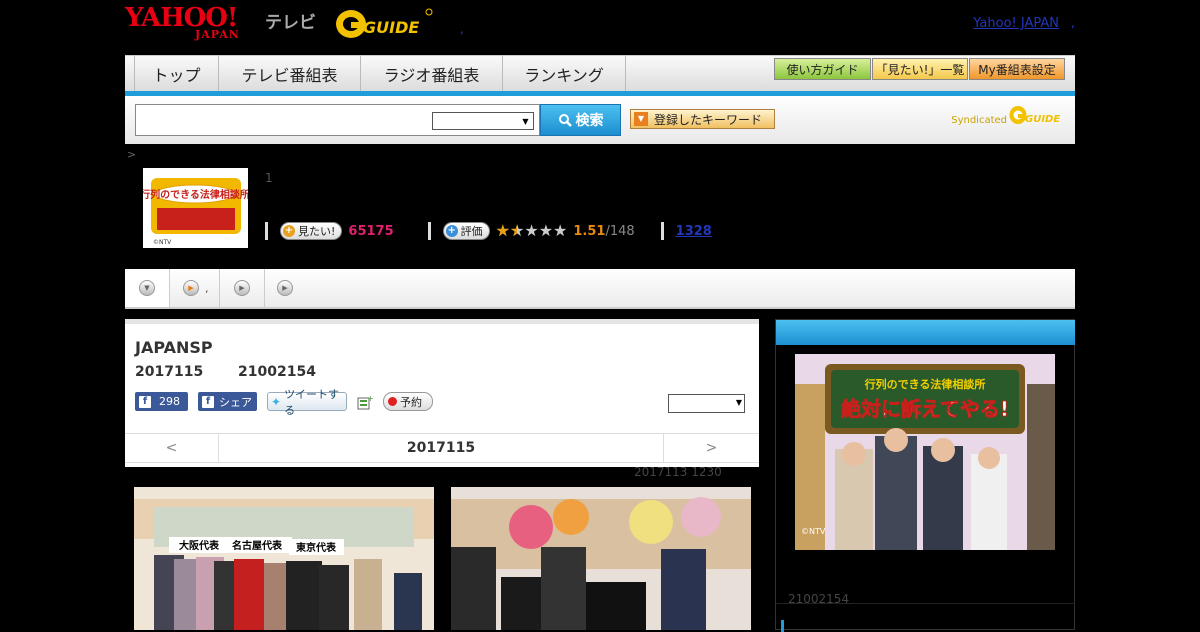  I want to click on facebook-share-label: シェア, so click(235, 402).